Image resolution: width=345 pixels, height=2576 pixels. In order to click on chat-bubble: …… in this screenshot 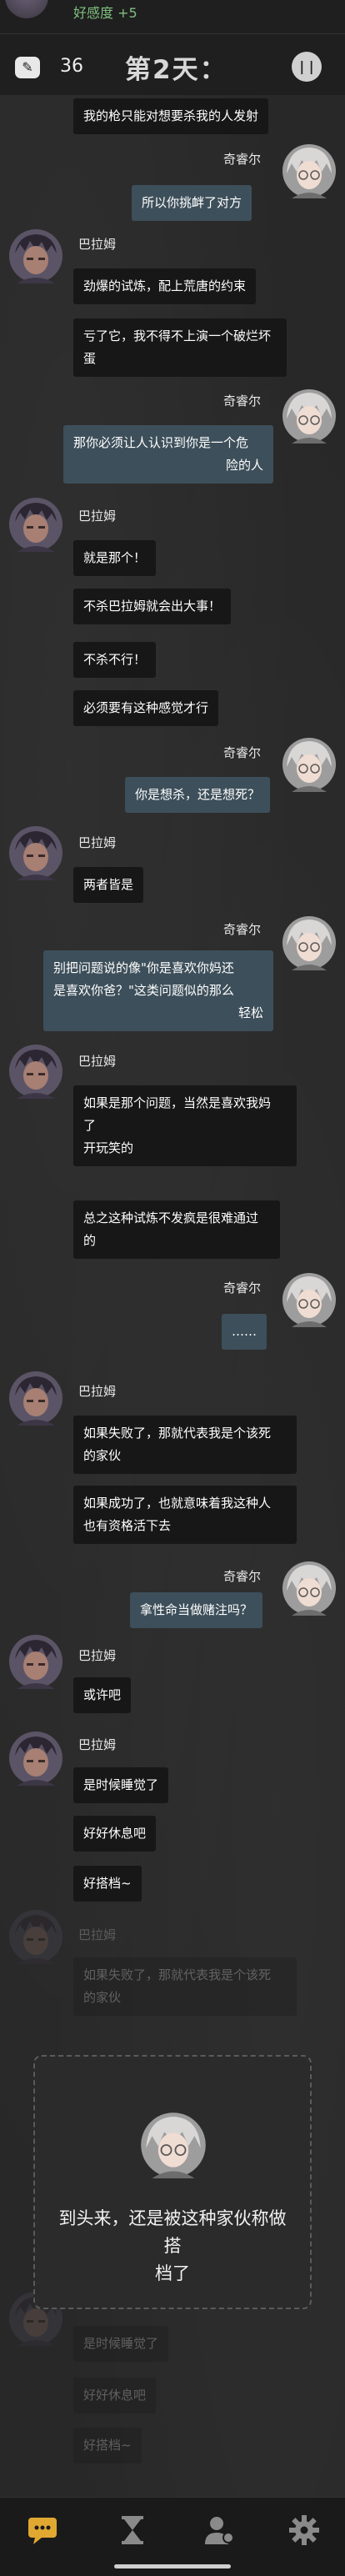, I will do `click(244, 1332)`.